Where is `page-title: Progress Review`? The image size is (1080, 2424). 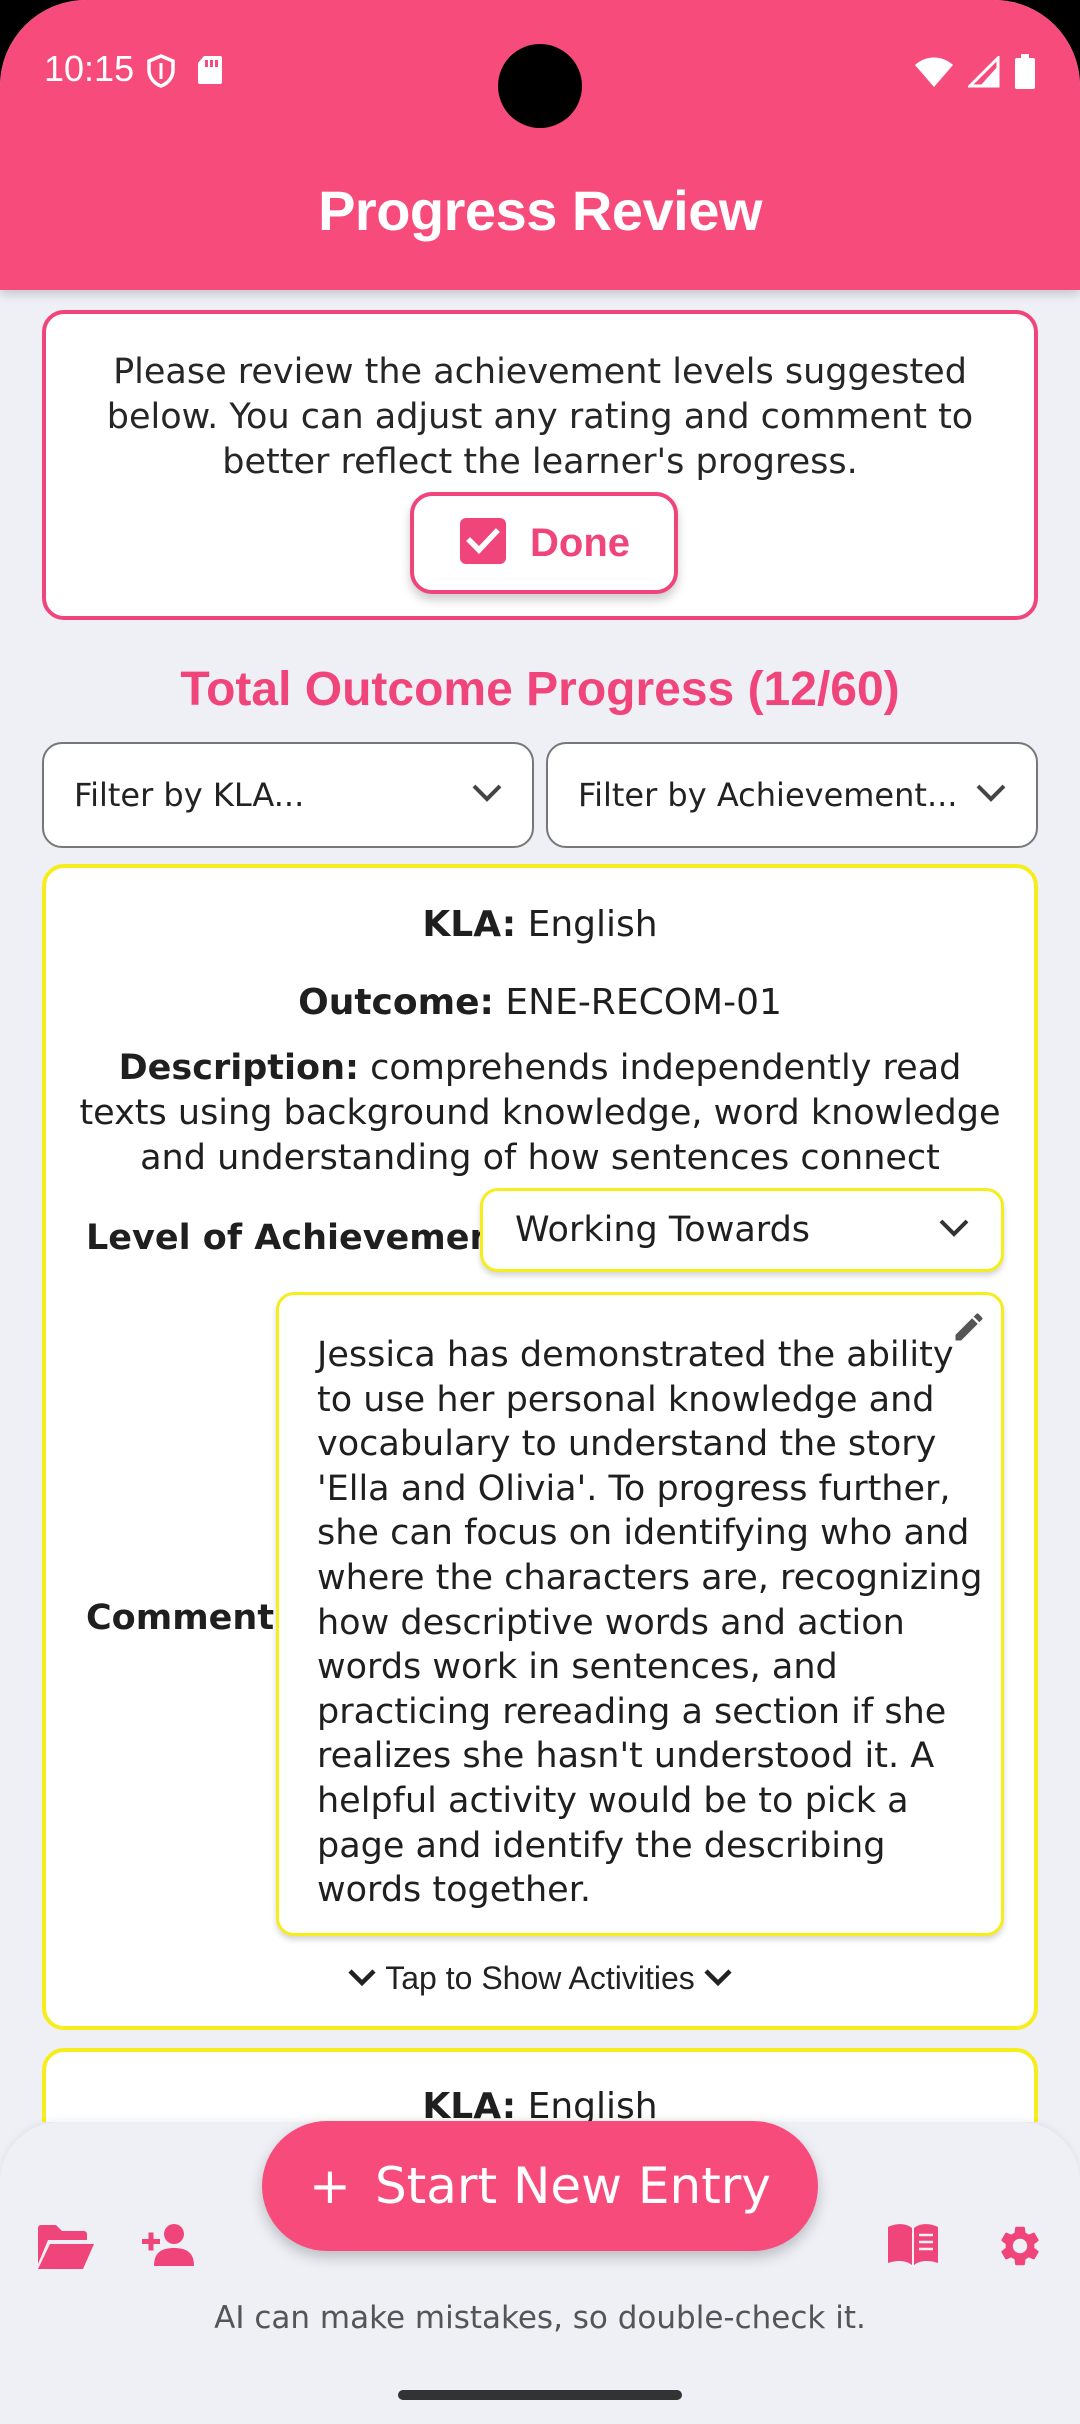 page-title: Progress Review is located at coordinates (540, 210).